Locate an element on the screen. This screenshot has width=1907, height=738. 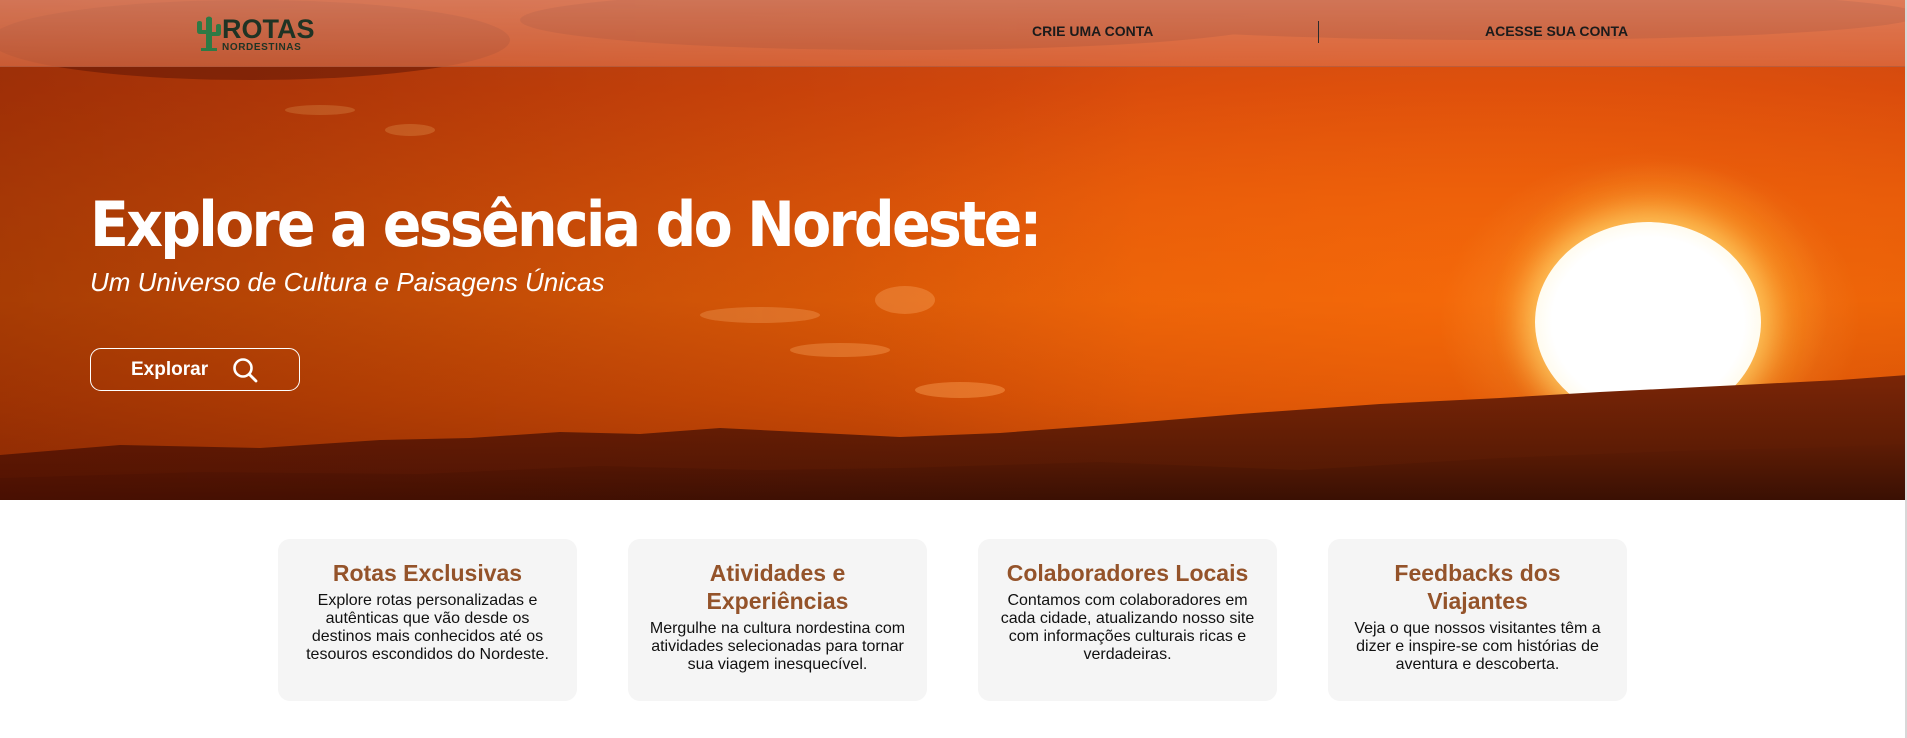
explore-button-label: Explorar is located at coordinates (170, 369).